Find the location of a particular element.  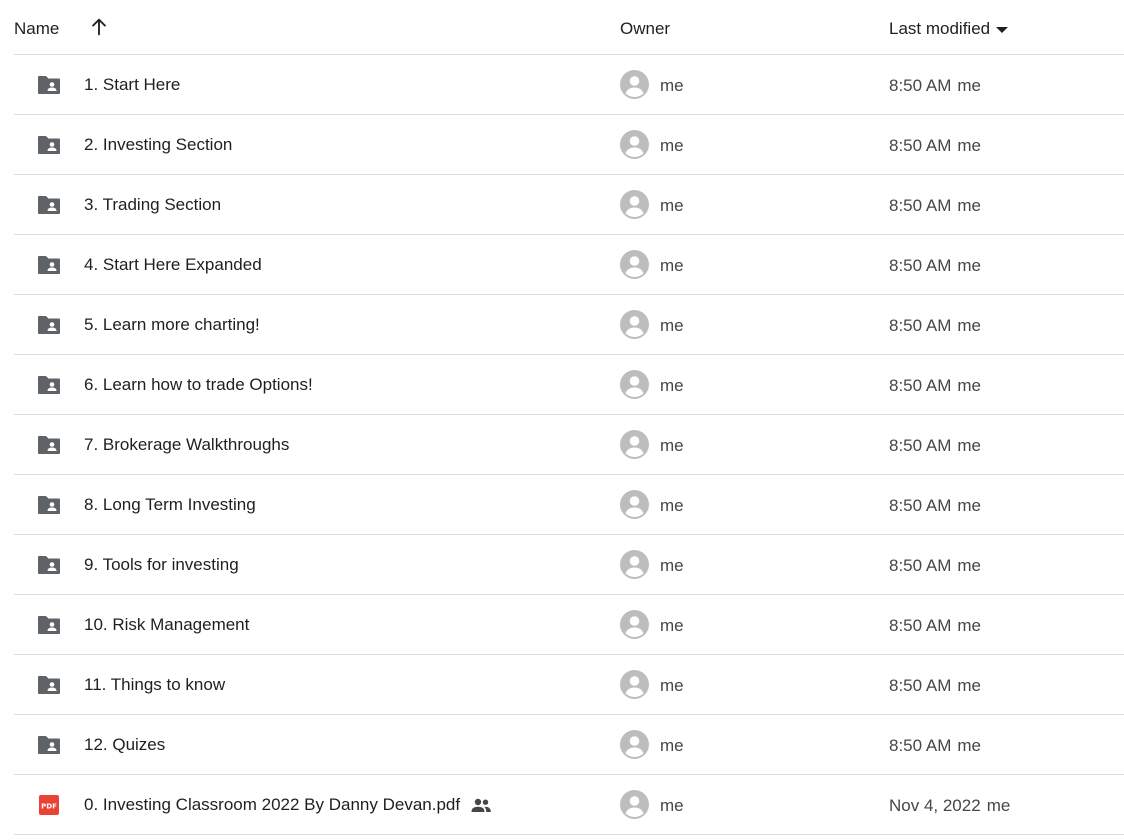

last-modified-column-header: Last modified is located at coordinates (949, 29).